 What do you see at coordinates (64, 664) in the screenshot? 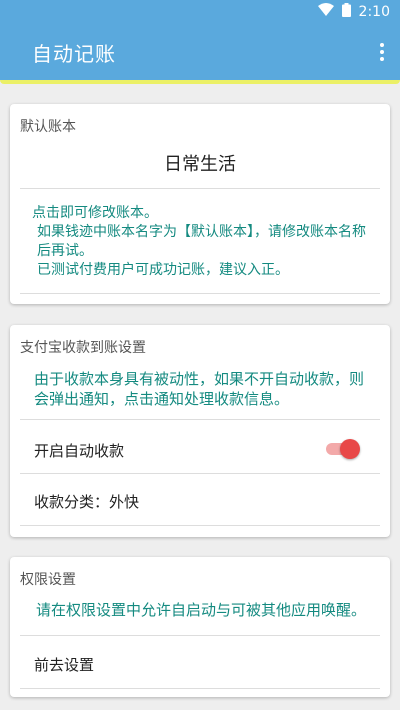
I see `goto-settings-item: 前去设置` at bounding box center [64, 664].